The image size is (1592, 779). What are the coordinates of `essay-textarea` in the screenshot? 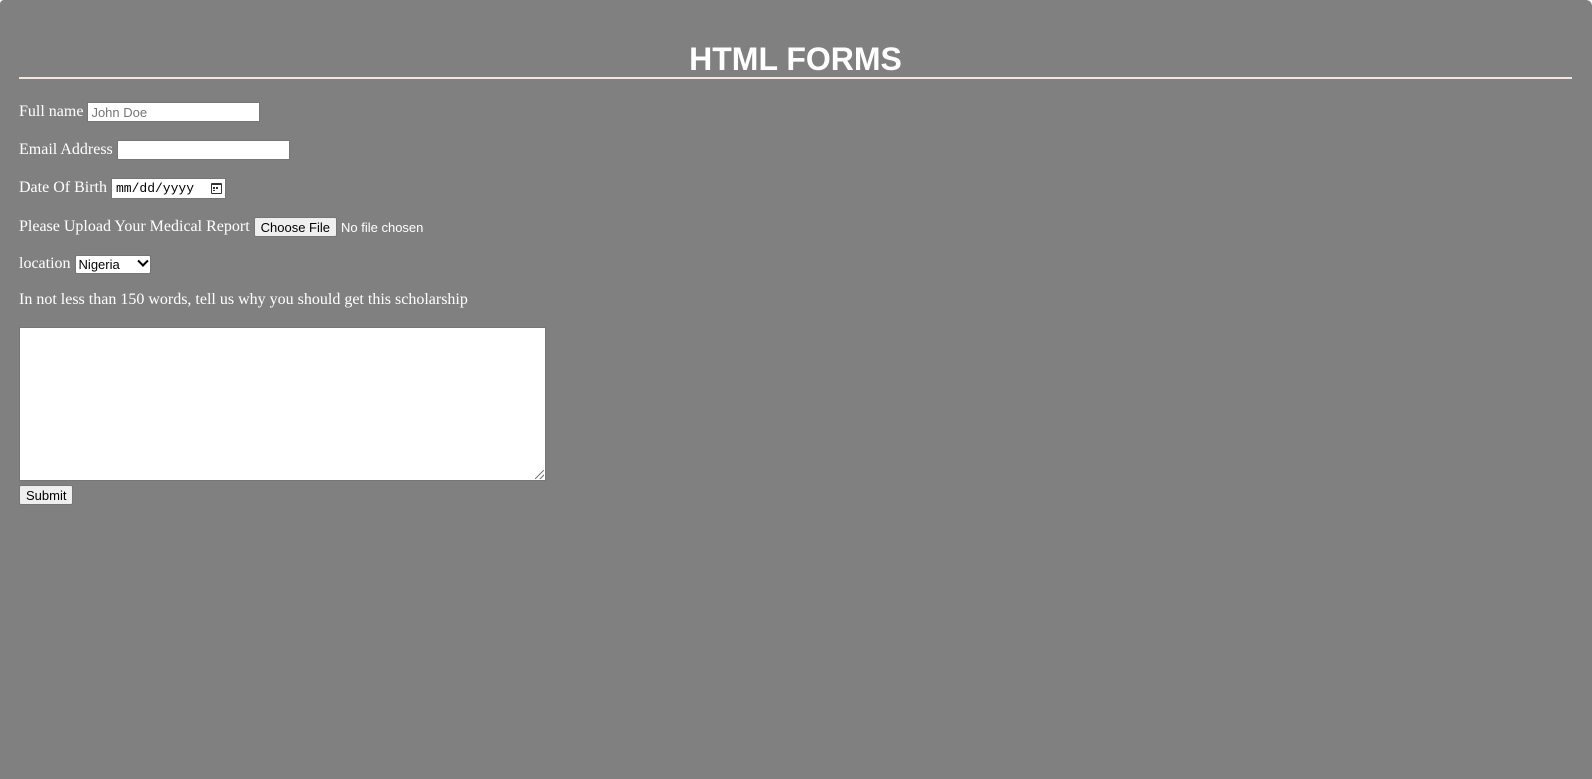 It's located at (282, 404).